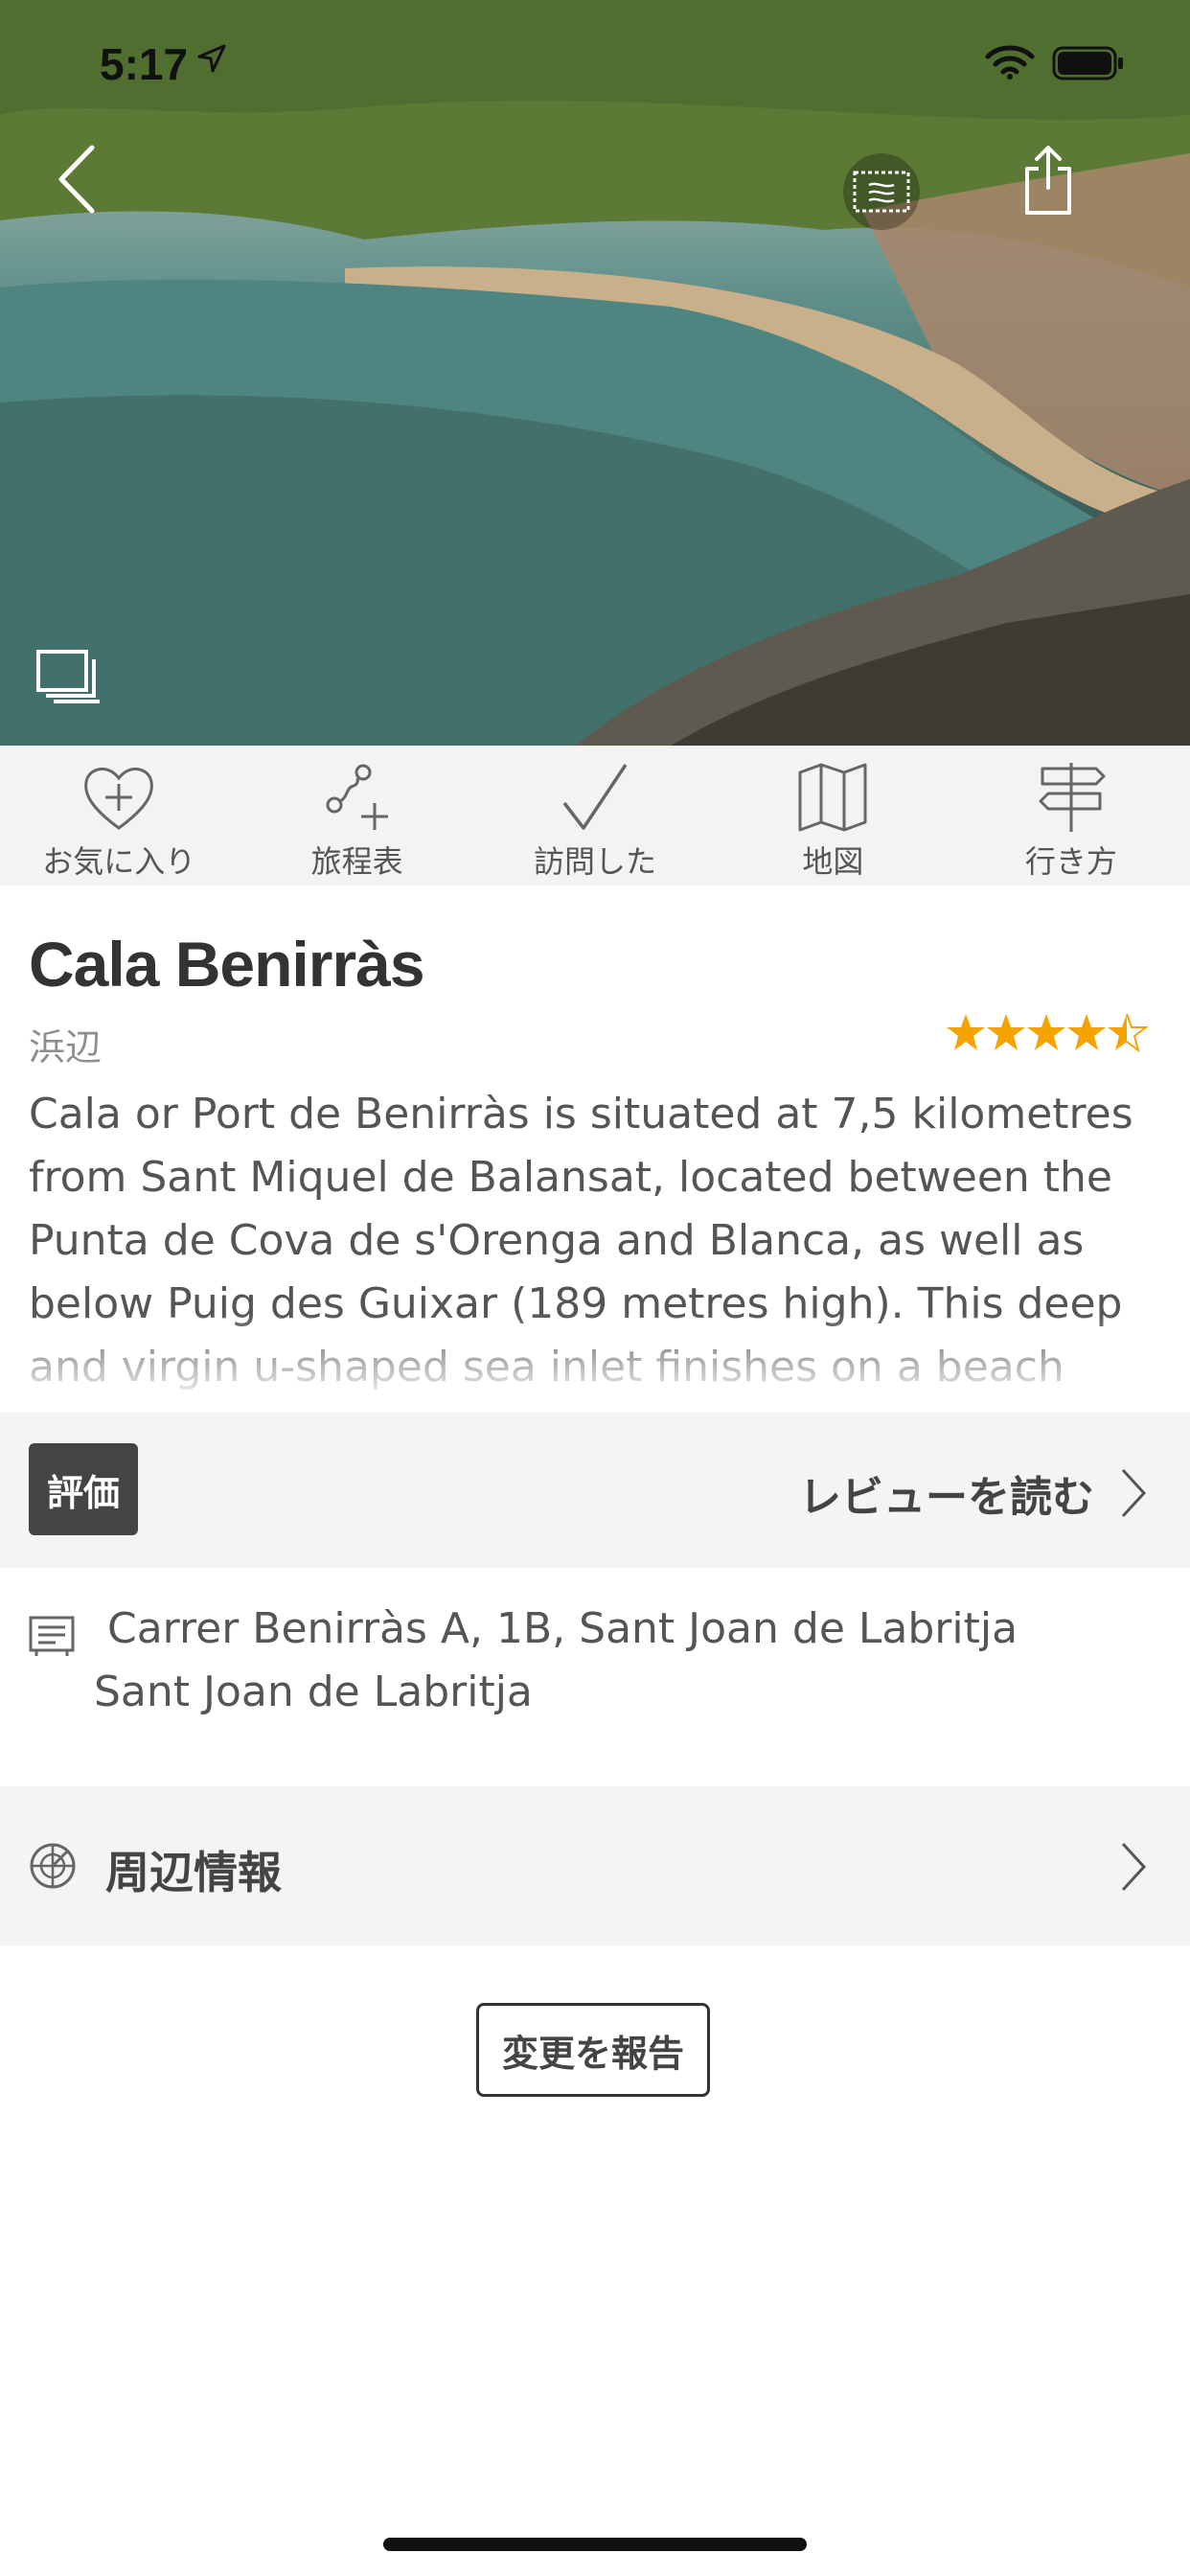  I want to click on battery-icon, so click(1089, 65).